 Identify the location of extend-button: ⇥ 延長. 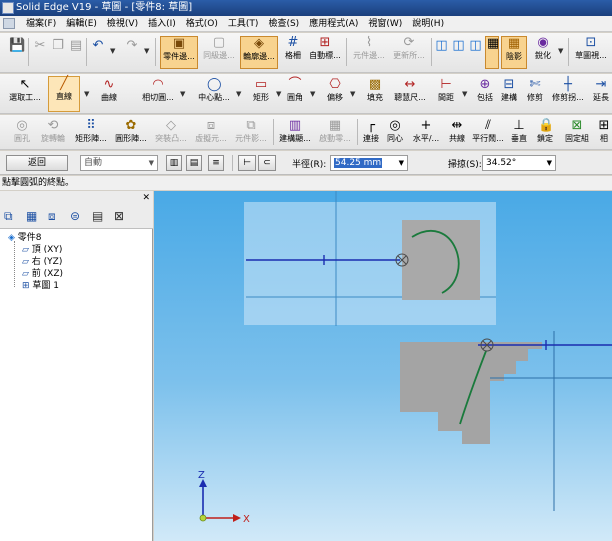
(601, 94).